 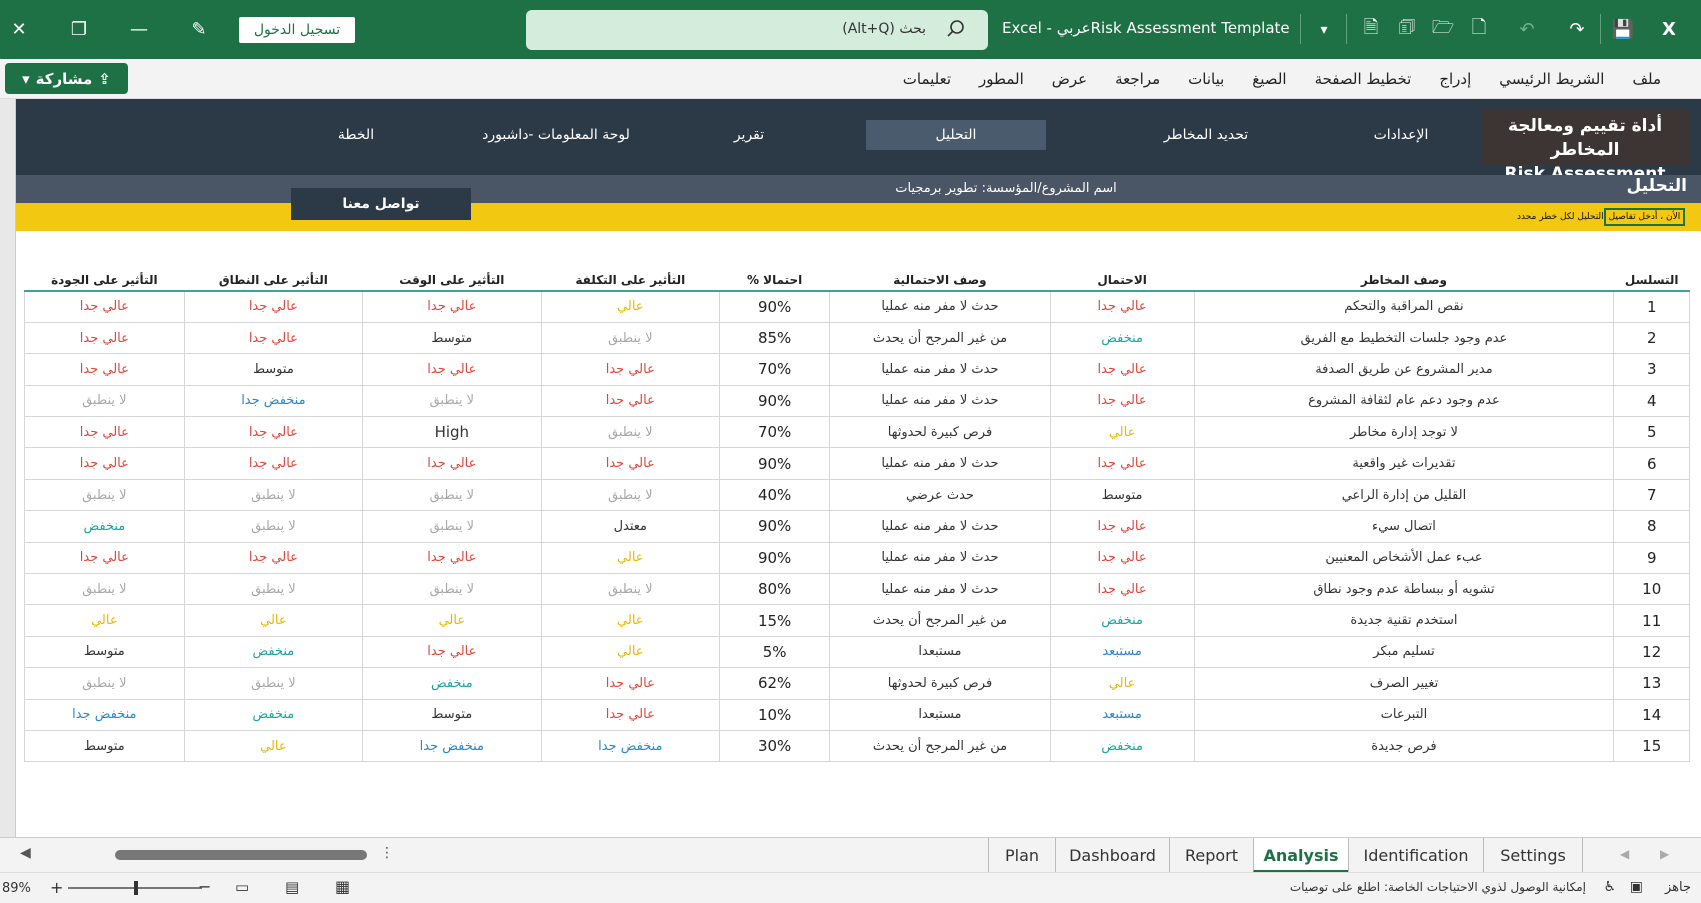 I want to click on cell-time-impact: منخفض, so click(x=452, y=683).